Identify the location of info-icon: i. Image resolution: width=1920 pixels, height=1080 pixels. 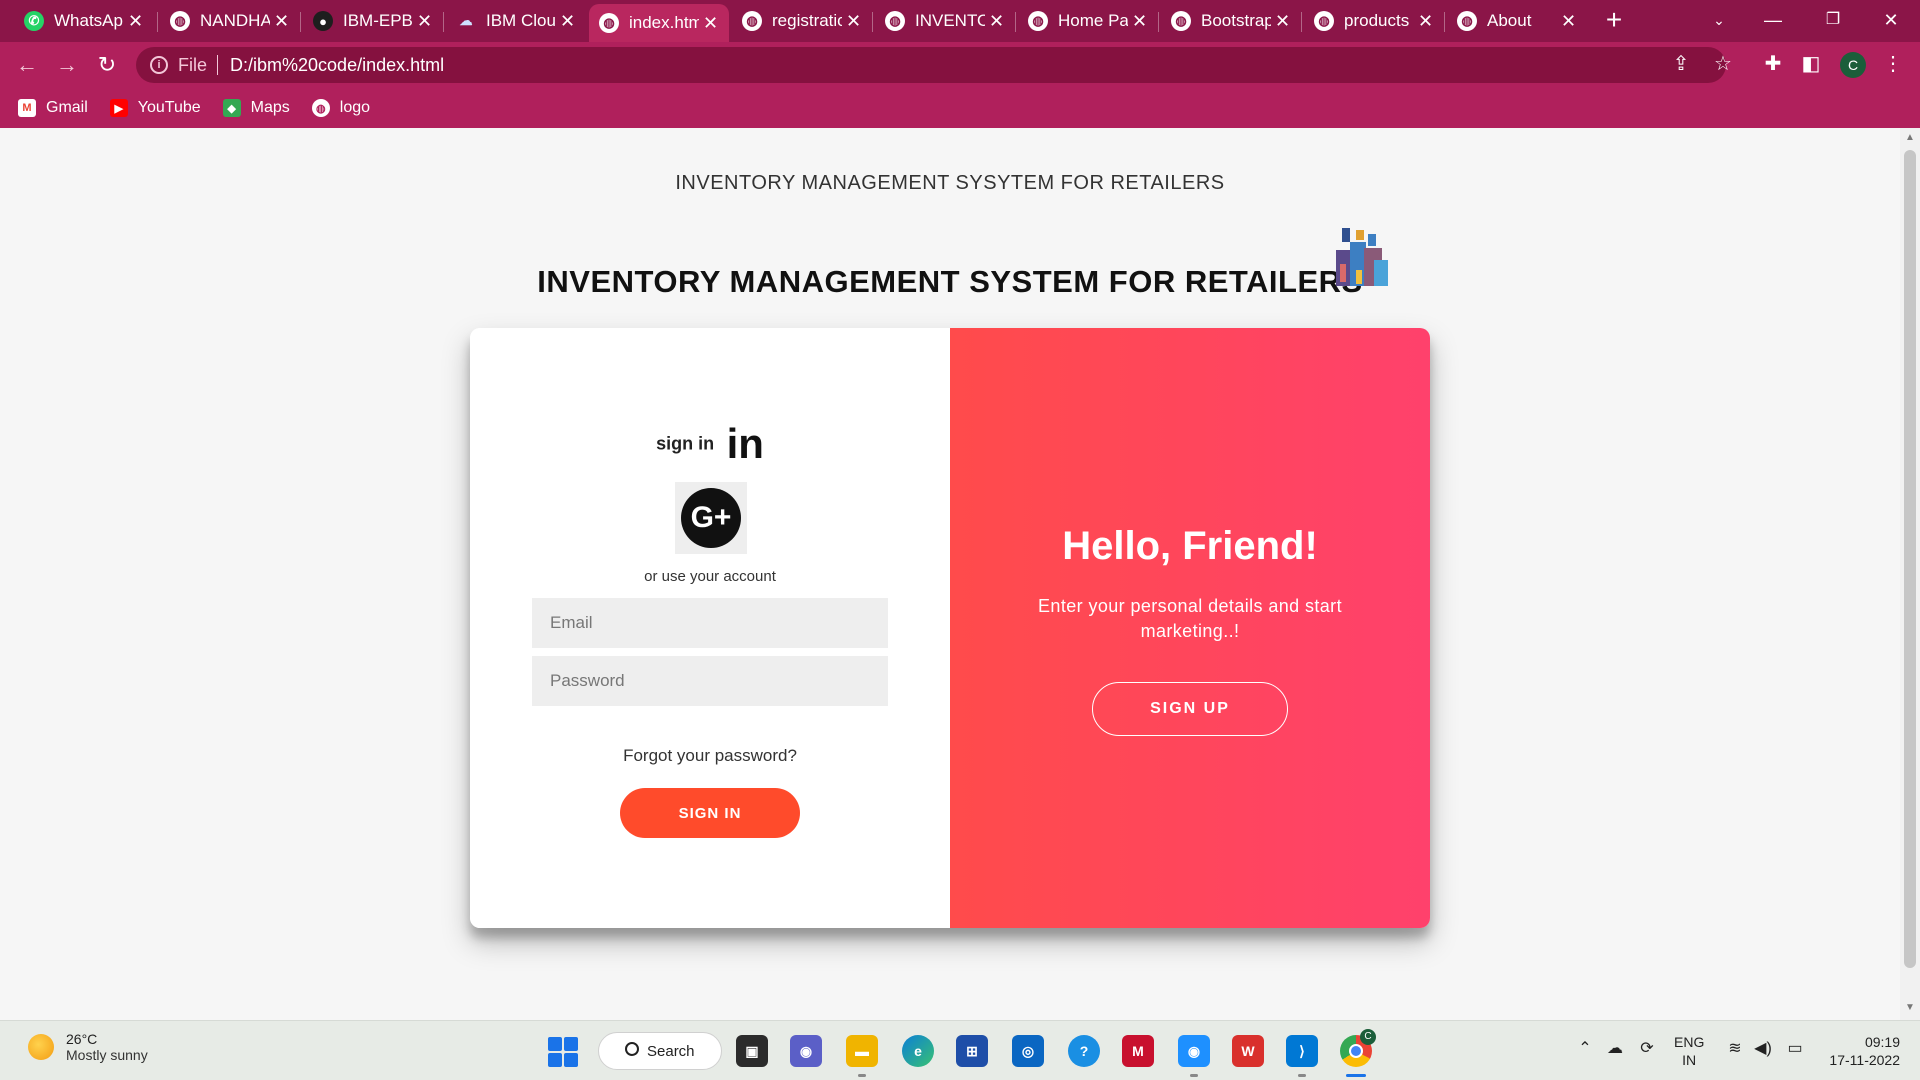
(159, 65).